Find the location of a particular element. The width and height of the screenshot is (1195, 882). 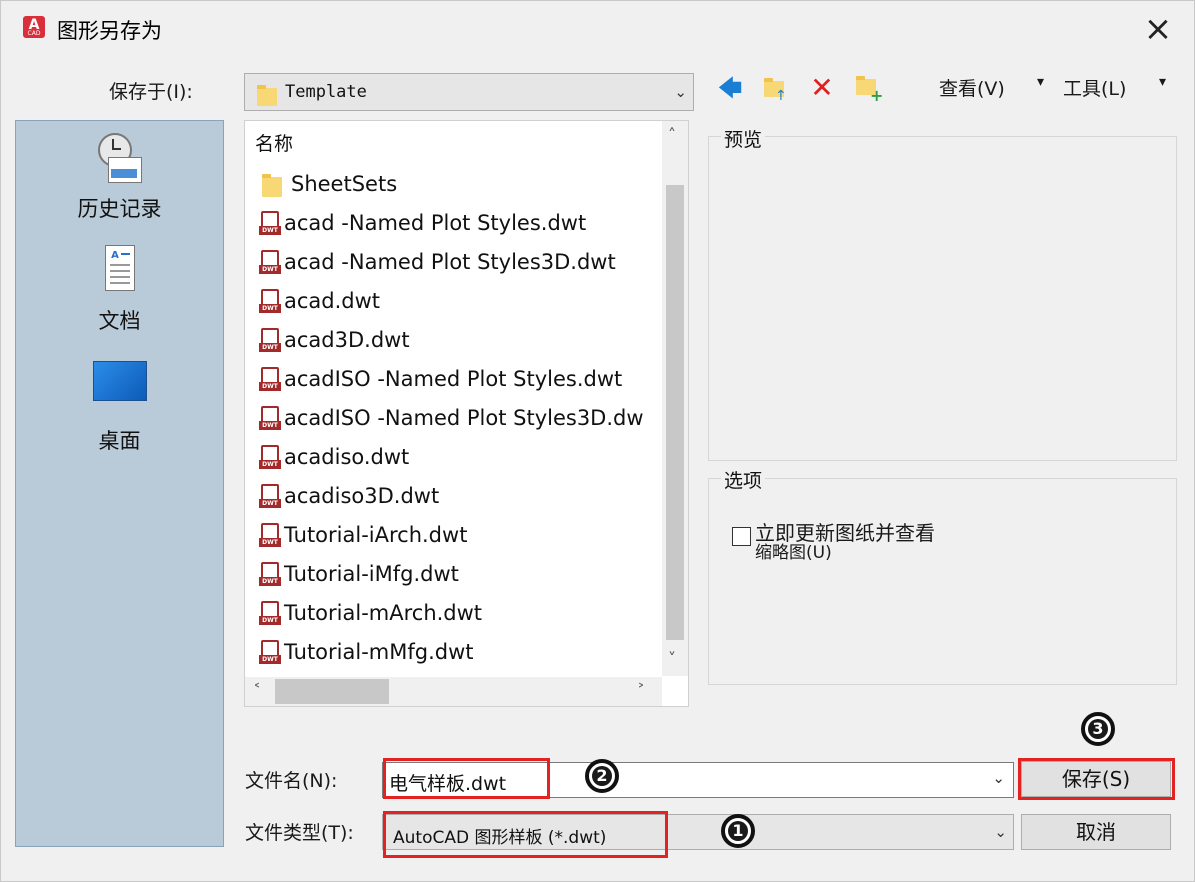

sort-ascending-icon: ˄ is located at coordinates (521, 127).